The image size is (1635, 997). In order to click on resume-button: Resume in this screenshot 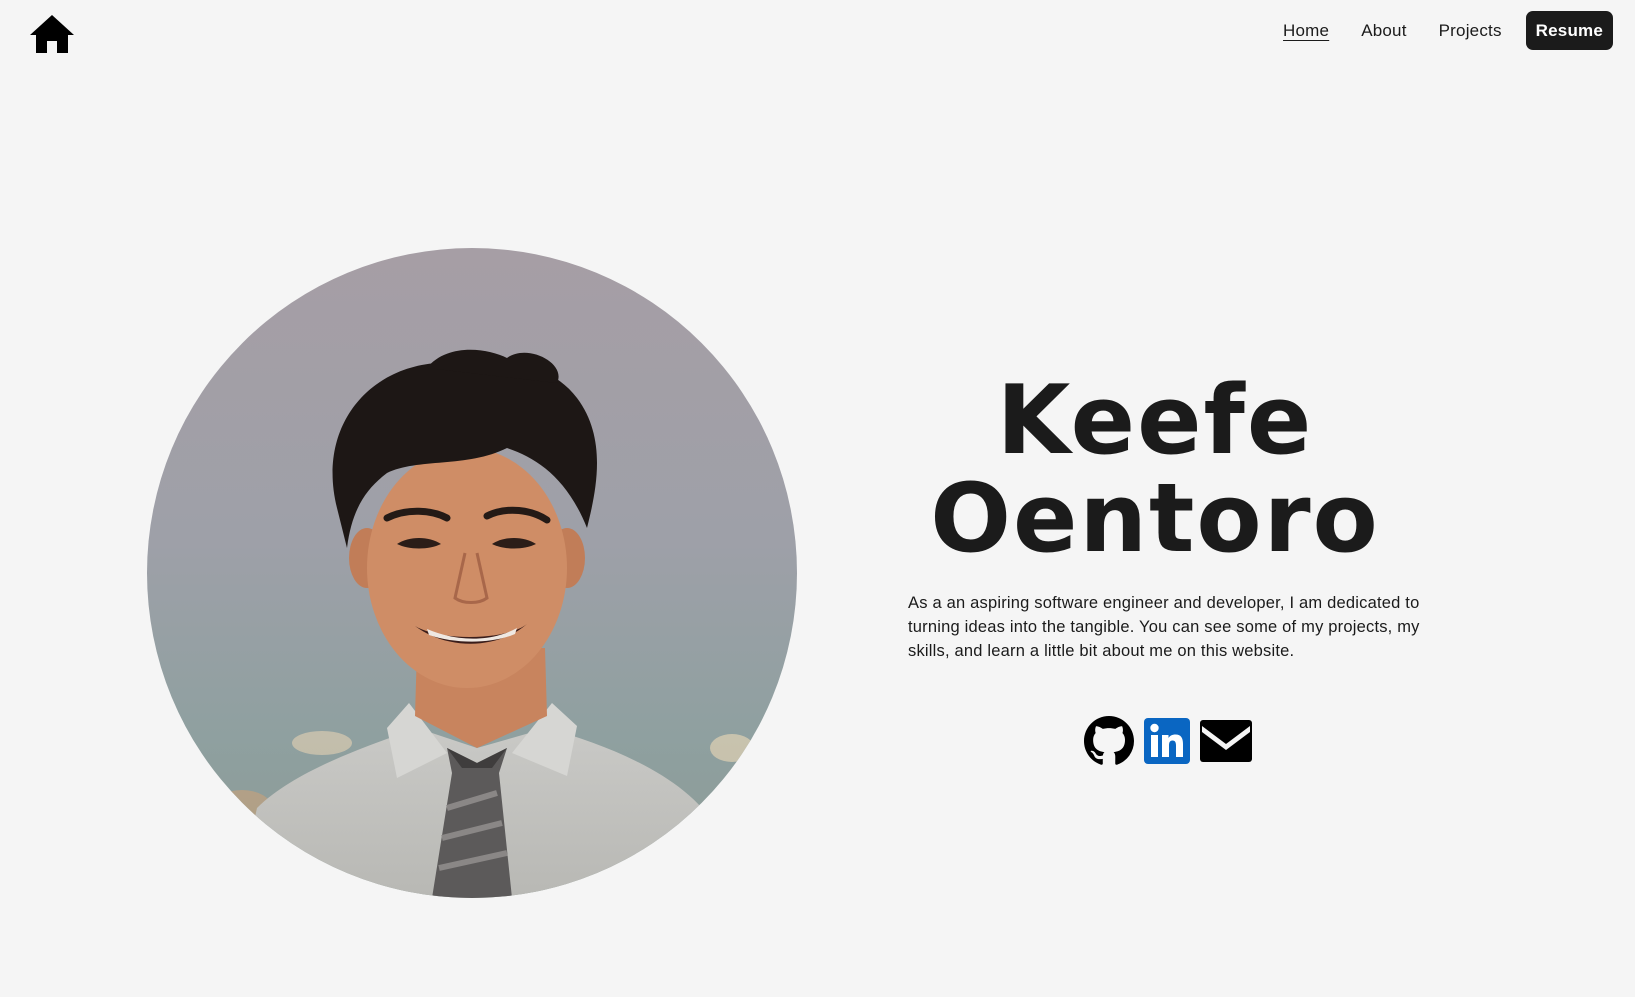, I will do `click(1569, 30)`.